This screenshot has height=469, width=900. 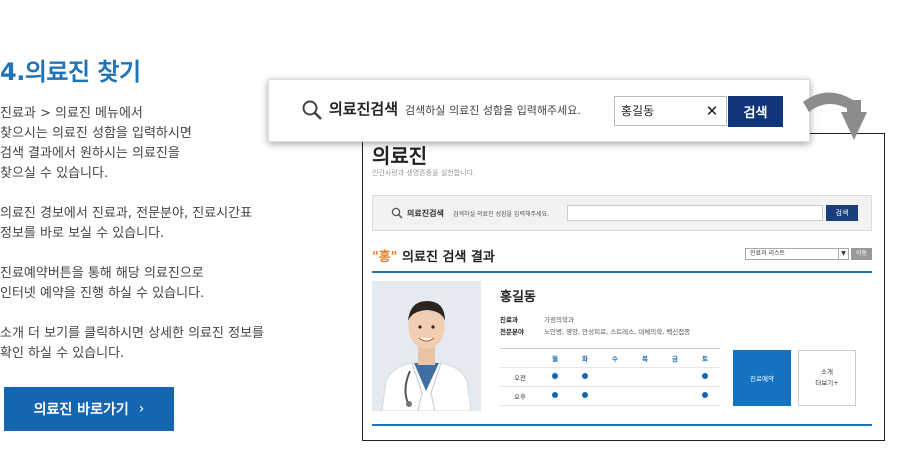 What do you see at coordinates (768, 253) in the screenshot?
I see `department-select-value: 진료과 리스트` at bounding box center [768, 253].